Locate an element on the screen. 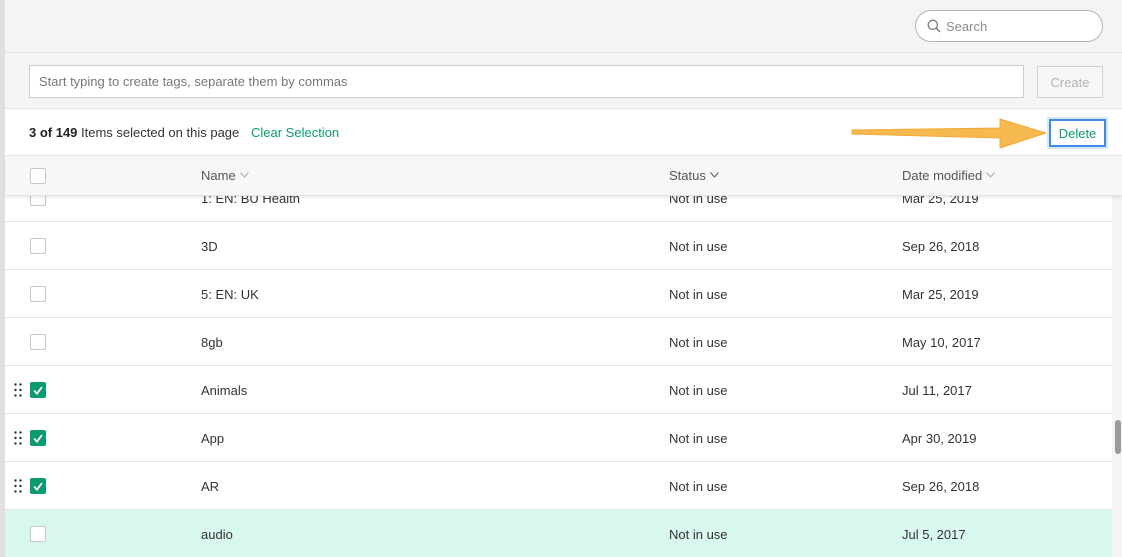 The width and height of the screenshot is (1122, 557). cell-name: 3D is located at coordinates (209, 246).